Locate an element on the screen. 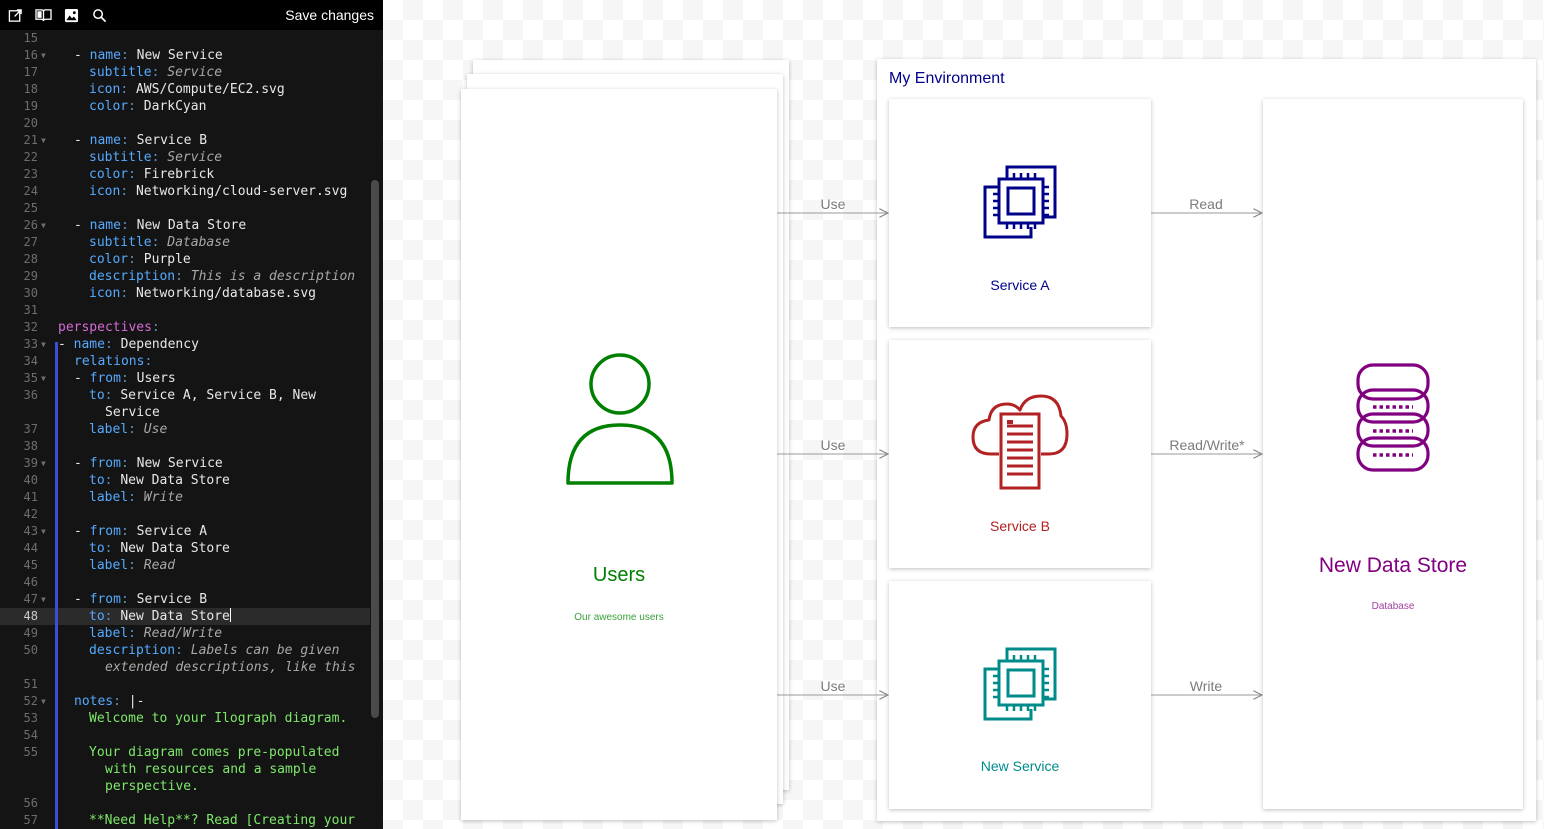 This screenshot has height=829, width=1544. line-number: 28 is located at coordinates (30, 259).